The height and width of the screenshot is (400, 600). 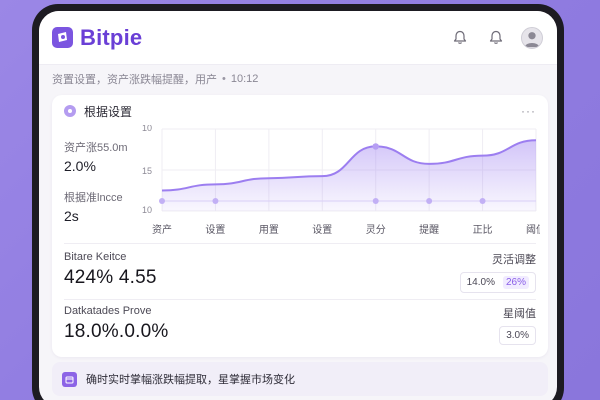 I want to click on metric-row-prove: Datkatades Prove 18.0%.0.0% 星阈值 3.0%, so click(x=300, y=325).